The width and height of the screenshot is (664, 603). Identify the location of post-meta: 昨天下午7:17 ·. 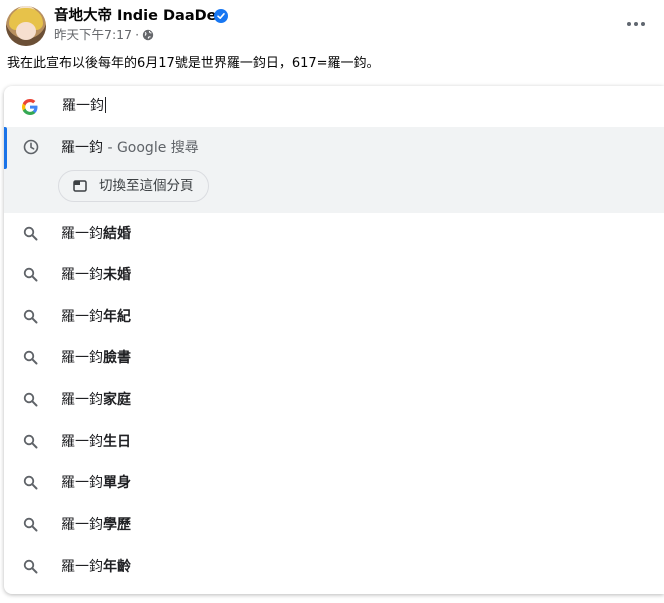
(104, 35).